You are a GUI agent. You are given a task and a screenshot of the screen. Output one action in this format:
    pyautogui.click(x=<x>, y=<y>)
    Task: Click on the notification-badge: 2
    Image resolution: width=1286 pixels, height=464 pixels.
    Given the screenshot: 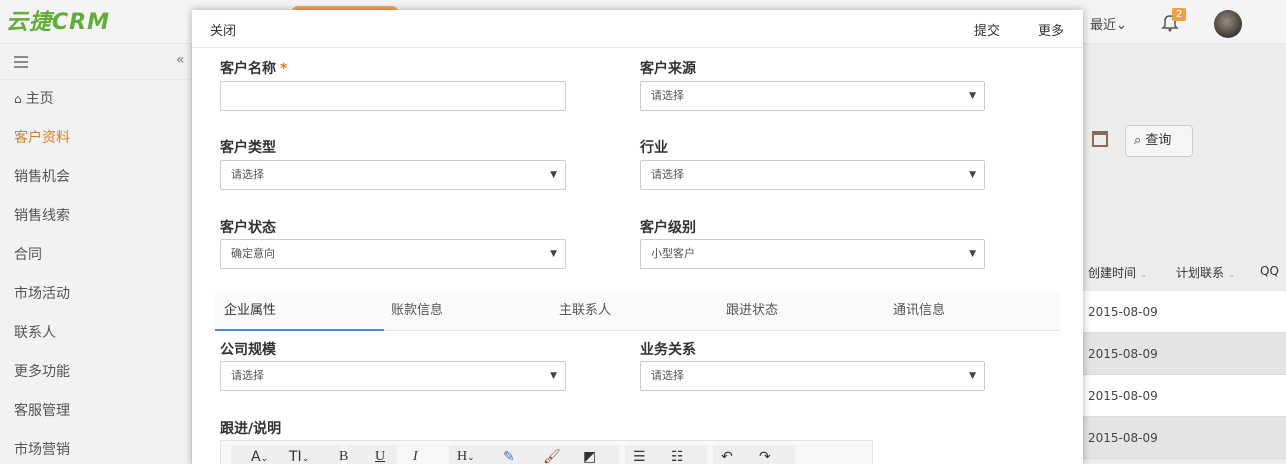 What is the action you would take?
    pyautogui.click(x=1179, y=14)
    